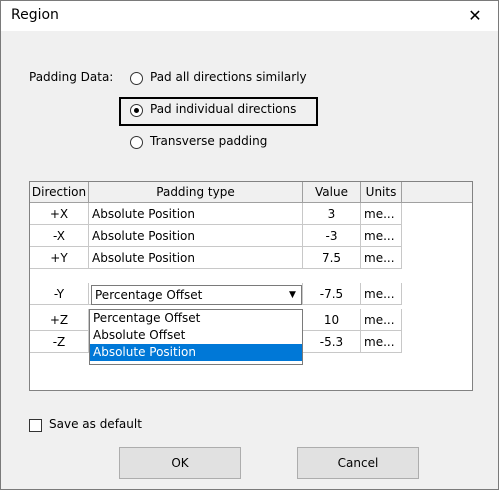  Describe the element at coordinates (196, 318) in the screenshot. I see `dropdown-option-percentage-offset: Percentage Offset` at that location.